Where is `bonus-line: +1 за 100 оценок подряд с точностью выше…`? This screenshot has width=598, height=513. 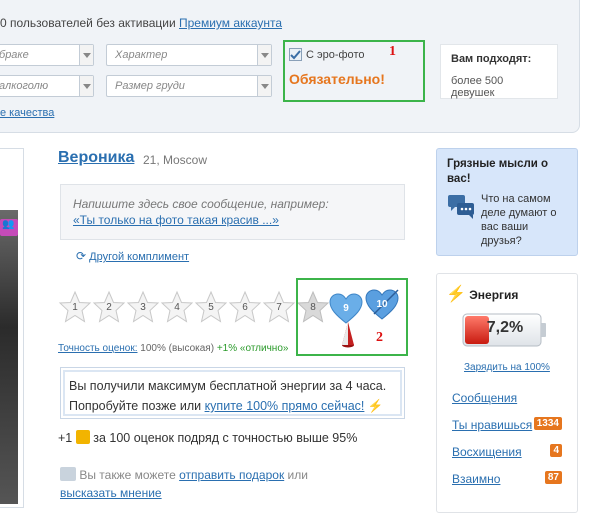
bonus-line: +1 за 100 оценок подряд с точностью выше… is located at coordinates (207, 437).